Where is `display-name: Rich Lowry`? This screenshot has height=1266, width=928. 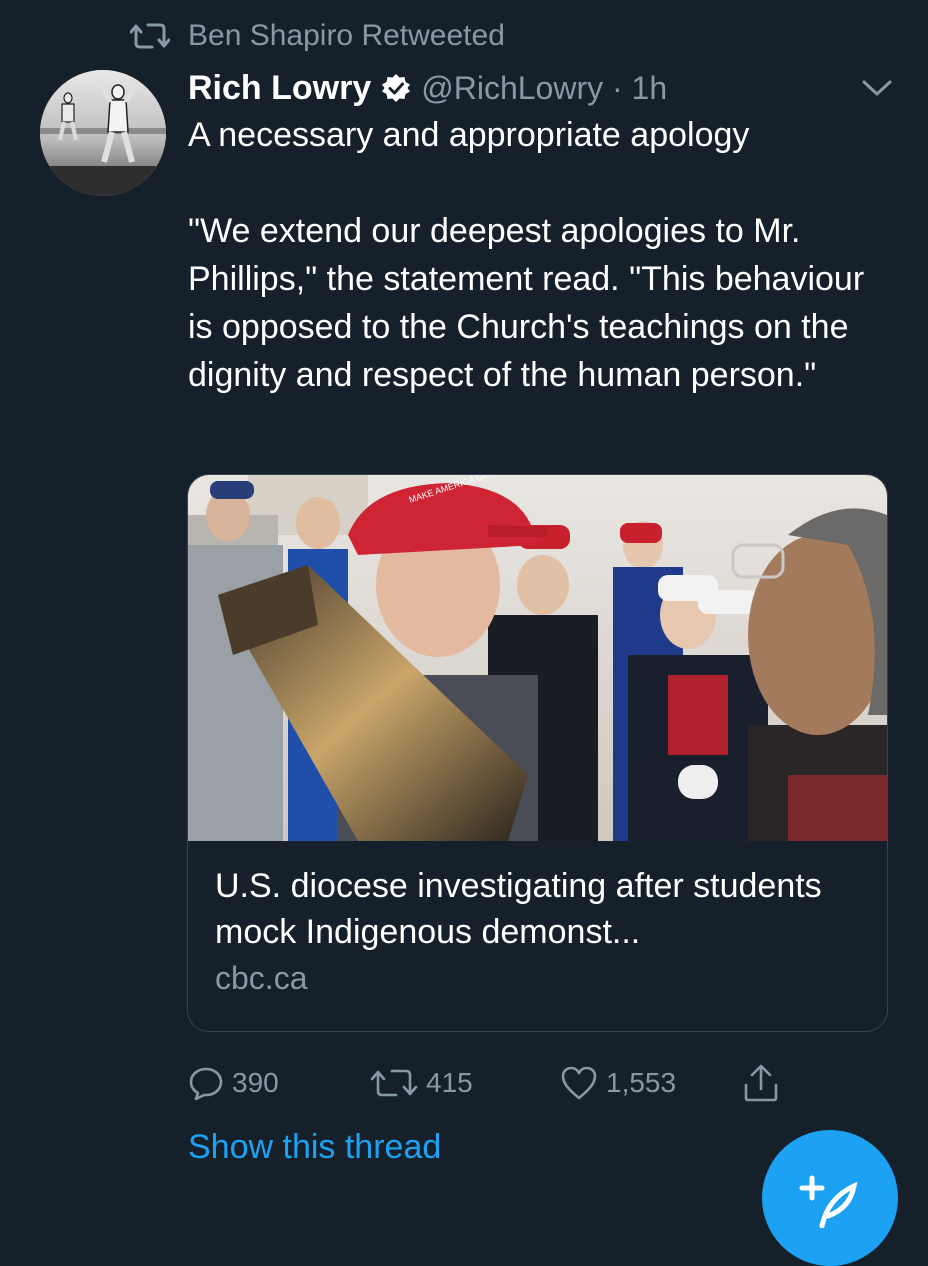 display-name: Rich Lowry is located at coordinates (279, 88).